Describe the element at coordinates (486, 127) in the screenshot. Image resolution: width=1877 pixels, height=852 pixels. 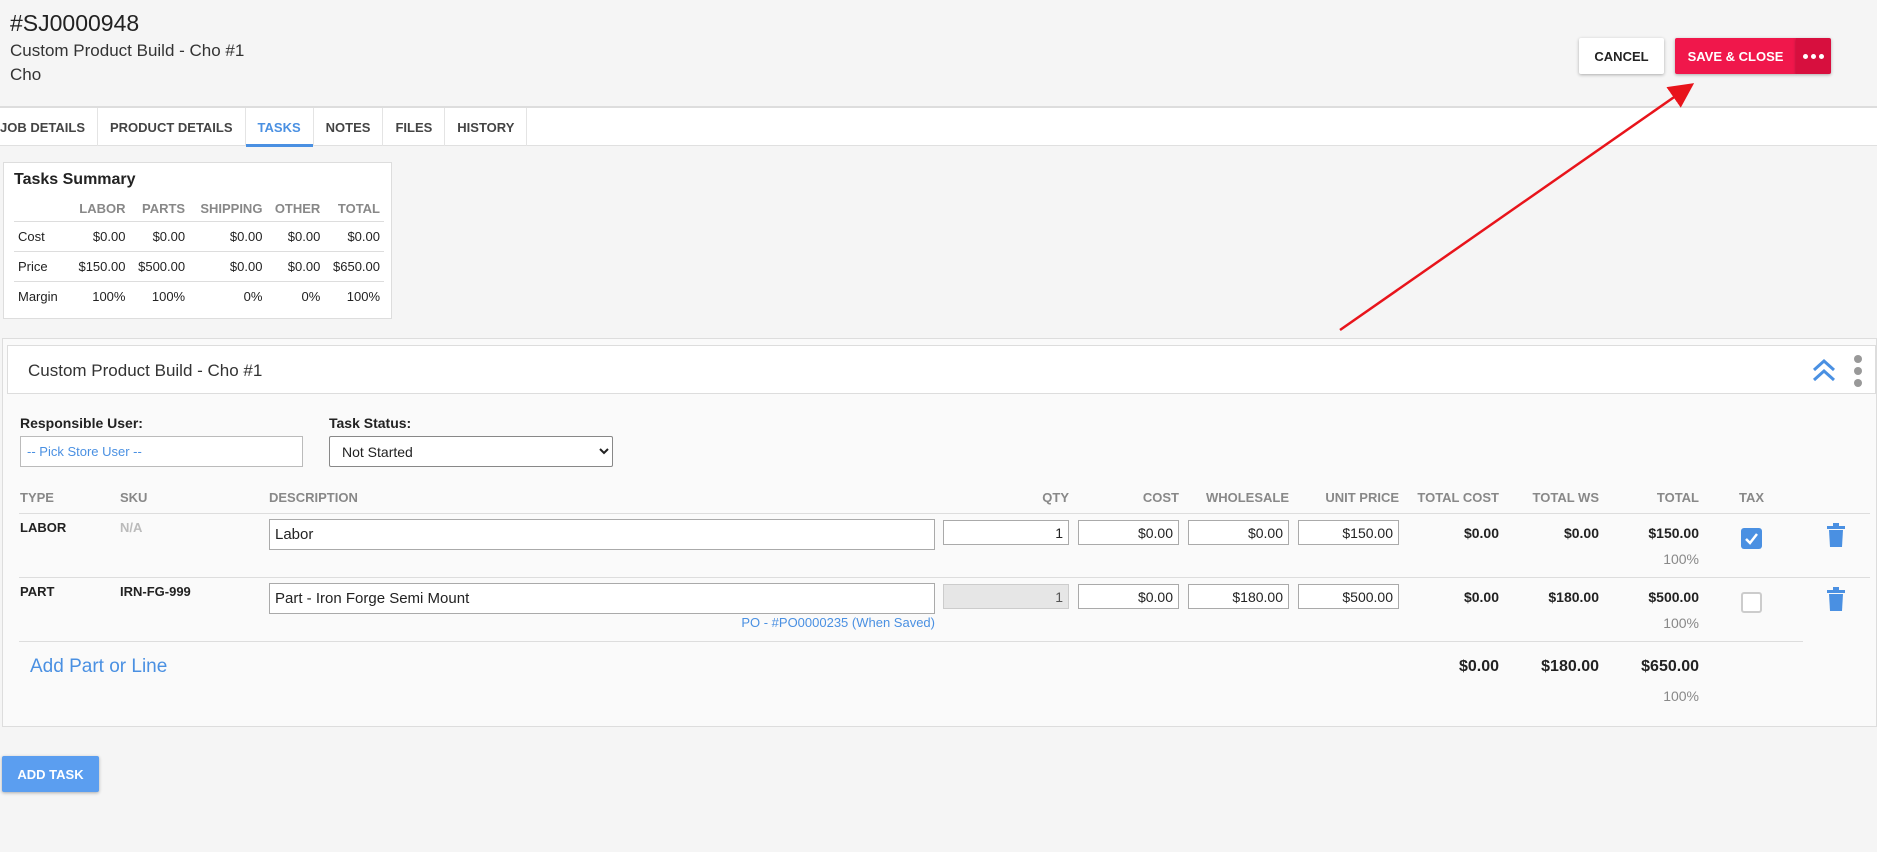
I see `tab-history: HISTORY` at that location.